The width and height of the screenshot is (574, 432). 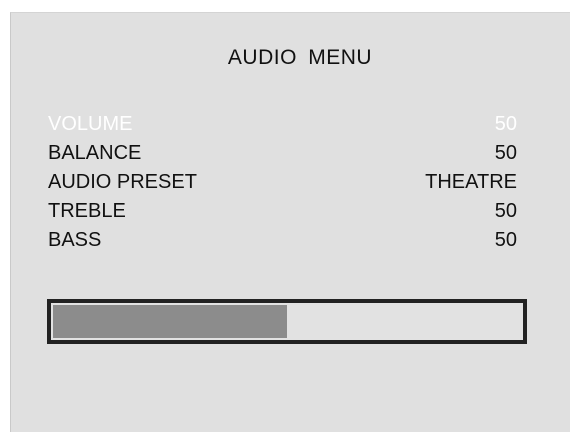 What do you see at coordinates (282, 240) in the screenshot?
I see `menu-item-bass: BASS 50` at bounding box center [282, 240].